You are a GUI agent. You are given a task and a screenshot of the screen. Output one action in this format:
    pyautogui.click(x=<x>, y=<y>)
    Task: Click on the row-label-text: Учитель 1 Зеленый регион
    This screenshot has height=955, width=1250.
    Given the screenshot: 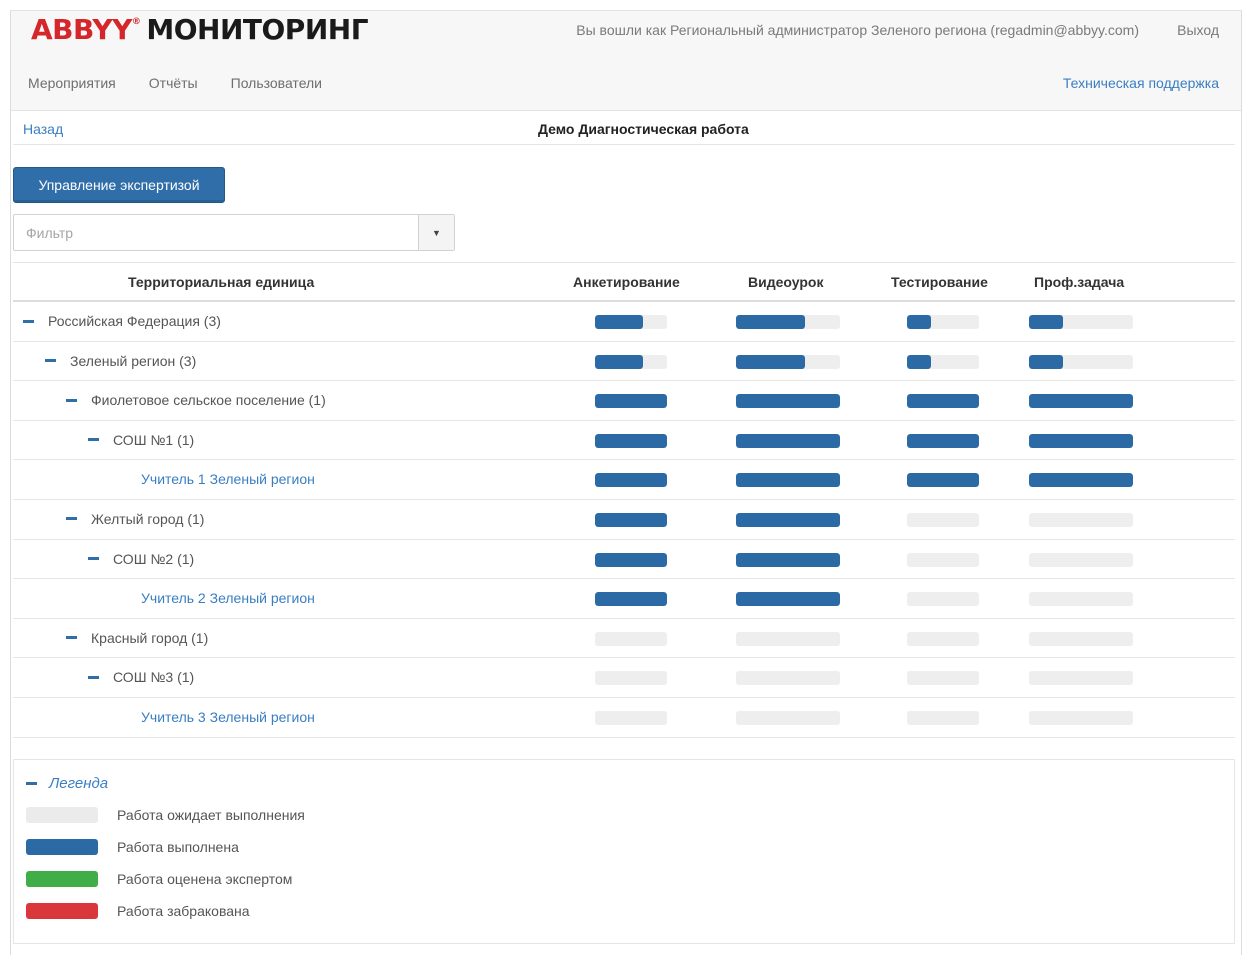 What is the action you would take?
    pyautogui.click(x=228, y=479)
    